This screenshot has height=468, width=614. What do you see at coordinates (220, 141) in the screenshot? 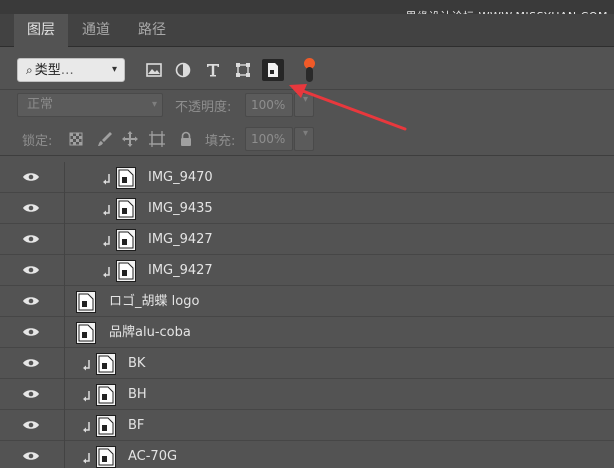
I see `fill-label: 填充:` at bounding box center [220, 141].